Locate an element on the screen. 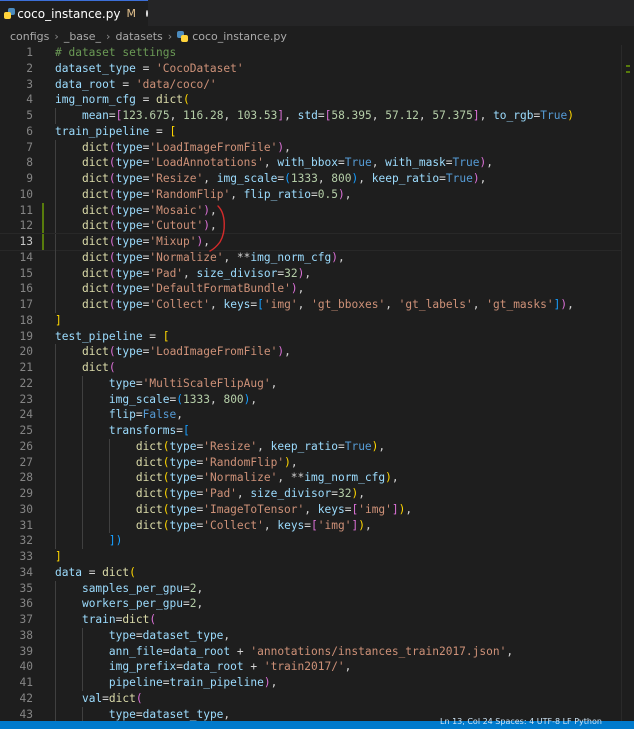  code-token: 'Normalize' is located at coordinates (186, 257).